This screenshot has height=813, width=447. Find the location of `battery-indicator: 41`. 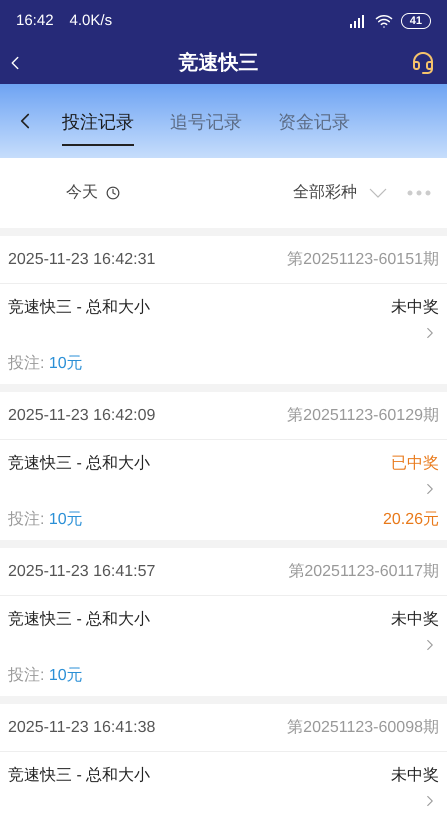

battery-indicator: 41 is located at coordinates (415, 21).